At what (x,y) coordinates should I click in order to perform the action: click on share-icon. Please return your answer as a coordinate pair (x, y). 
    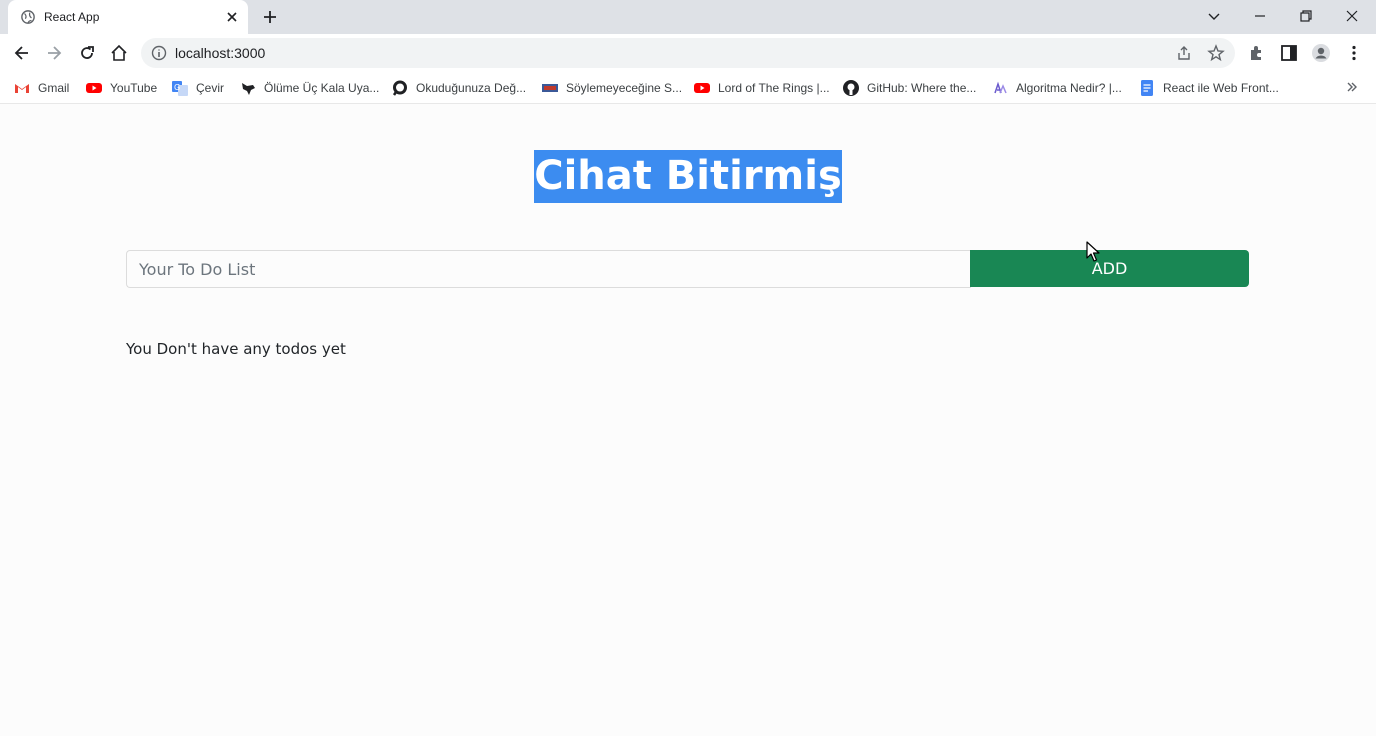
    Looking at the image, I should click on (1184, 53).